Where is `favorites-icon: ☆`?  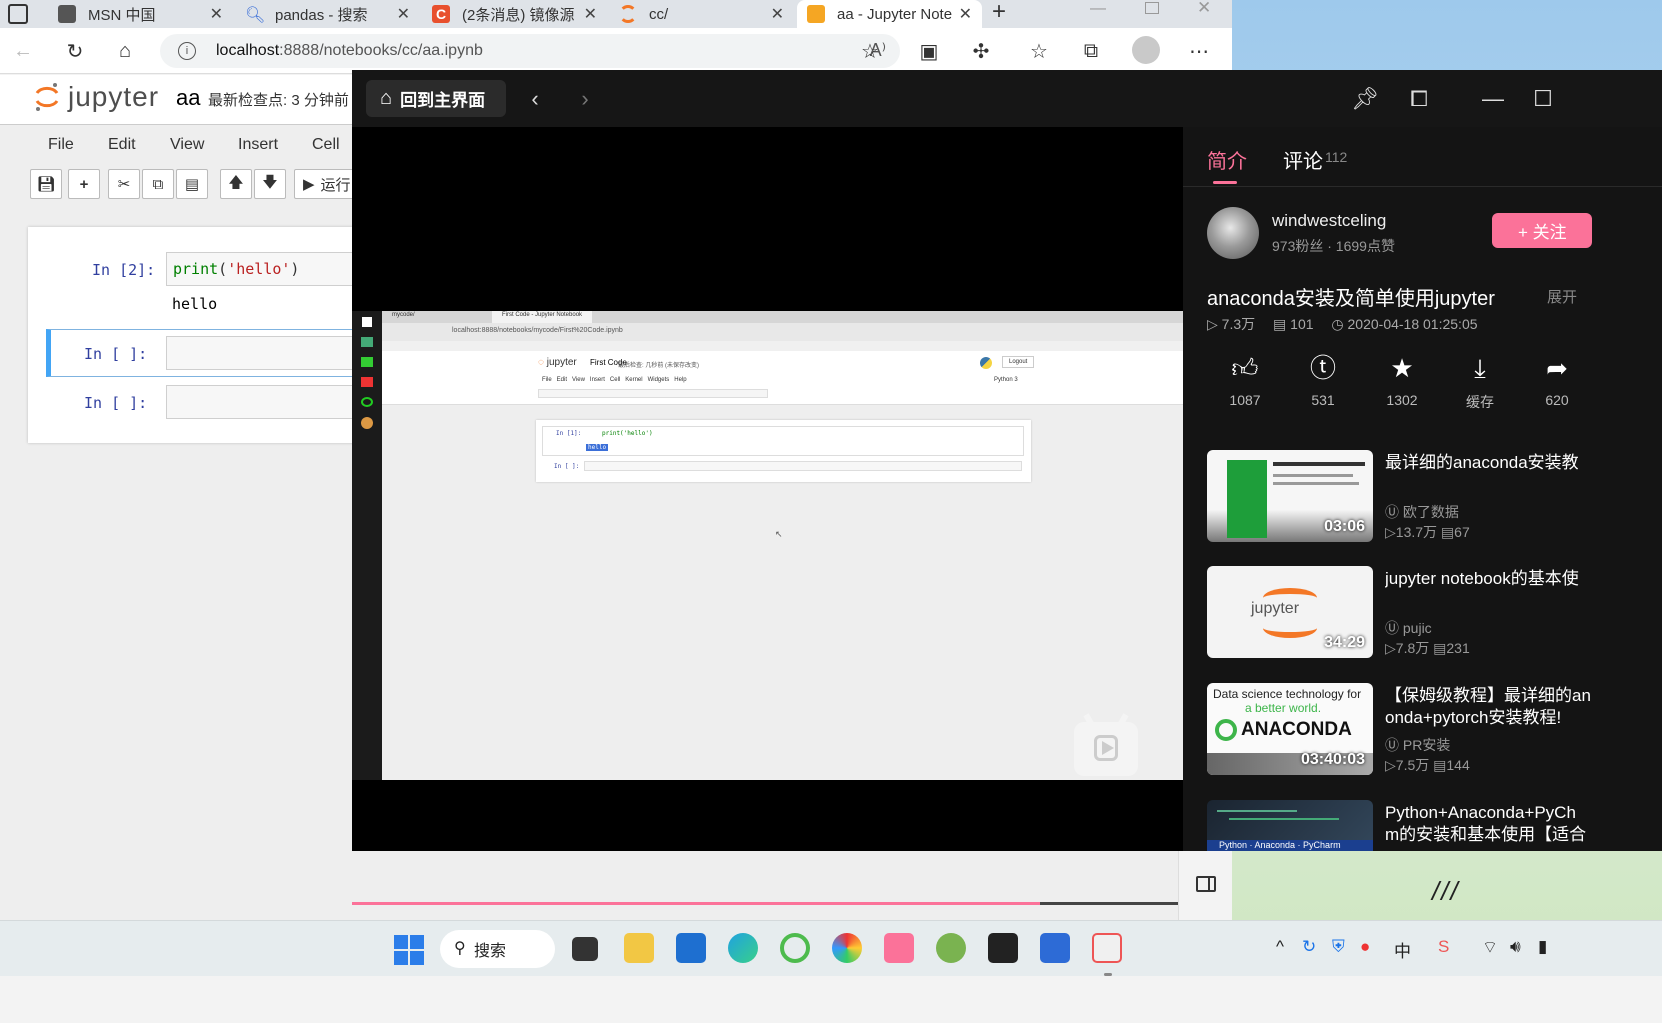
favorites-icon: ☆ is located at coordinates (1039, 51).